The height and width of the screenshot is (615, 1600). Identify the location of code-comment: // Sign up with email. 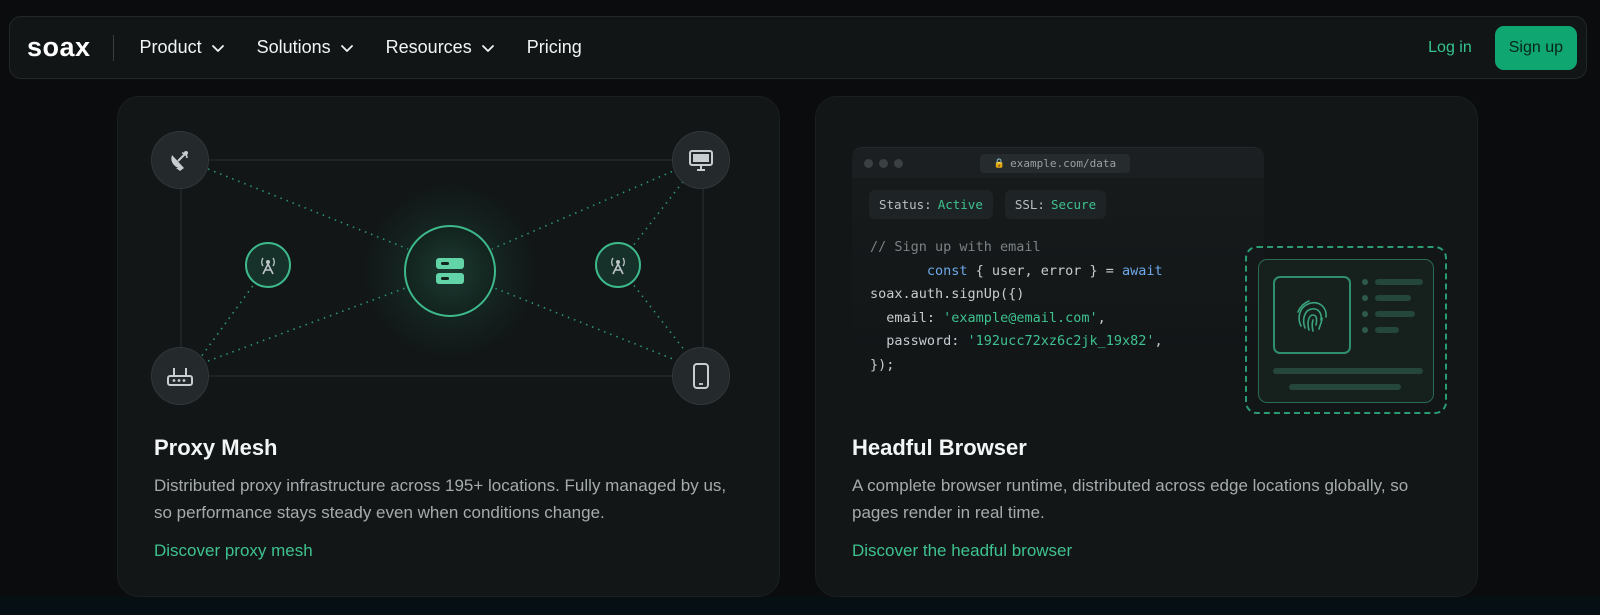
(955, 247).